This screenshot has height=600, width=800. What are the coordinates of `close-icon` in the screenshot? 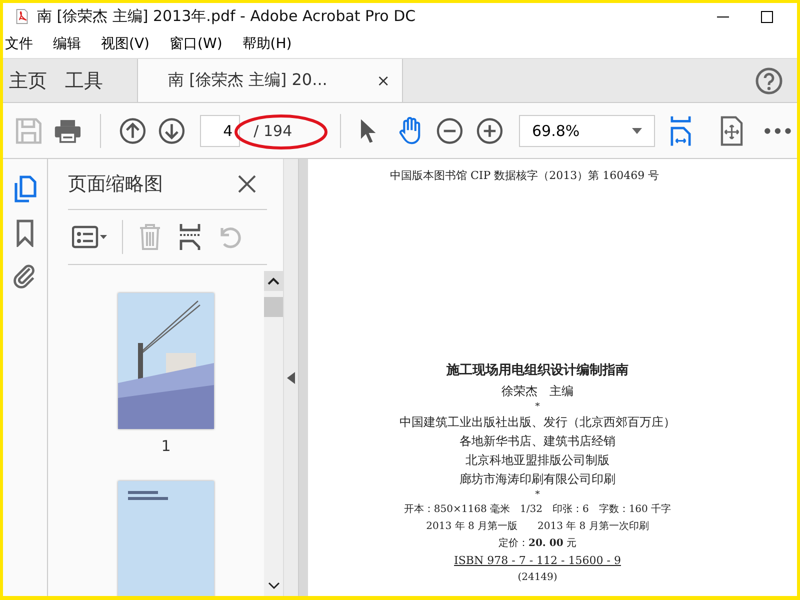 It's located at (247, 184).